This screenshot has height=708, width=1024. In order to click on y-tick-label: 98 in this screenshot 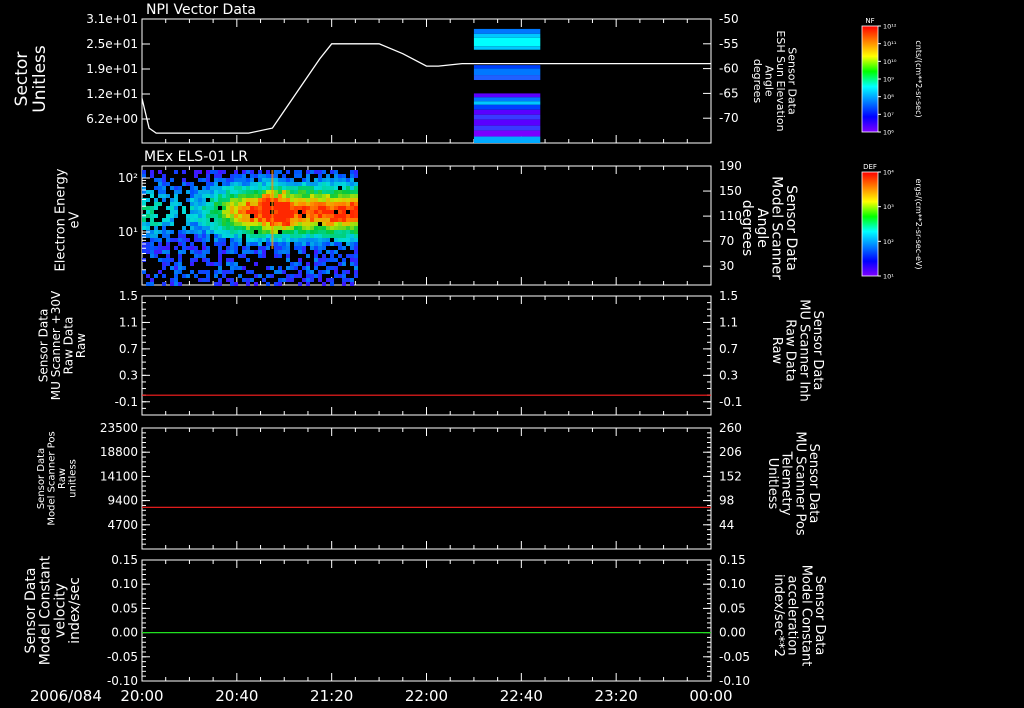, I will do `click(726, 501)`.